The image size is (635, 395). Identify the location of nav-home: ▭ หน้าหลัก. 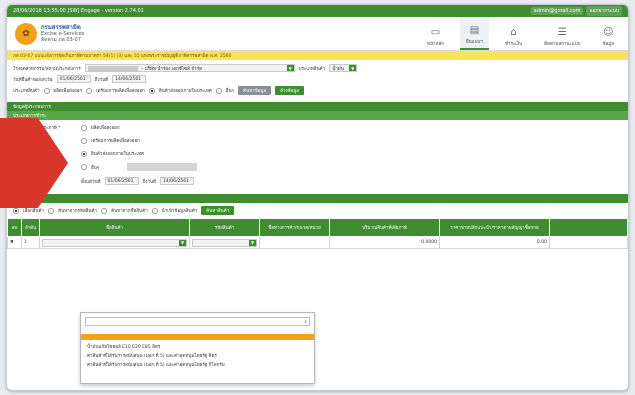
(435, 33).